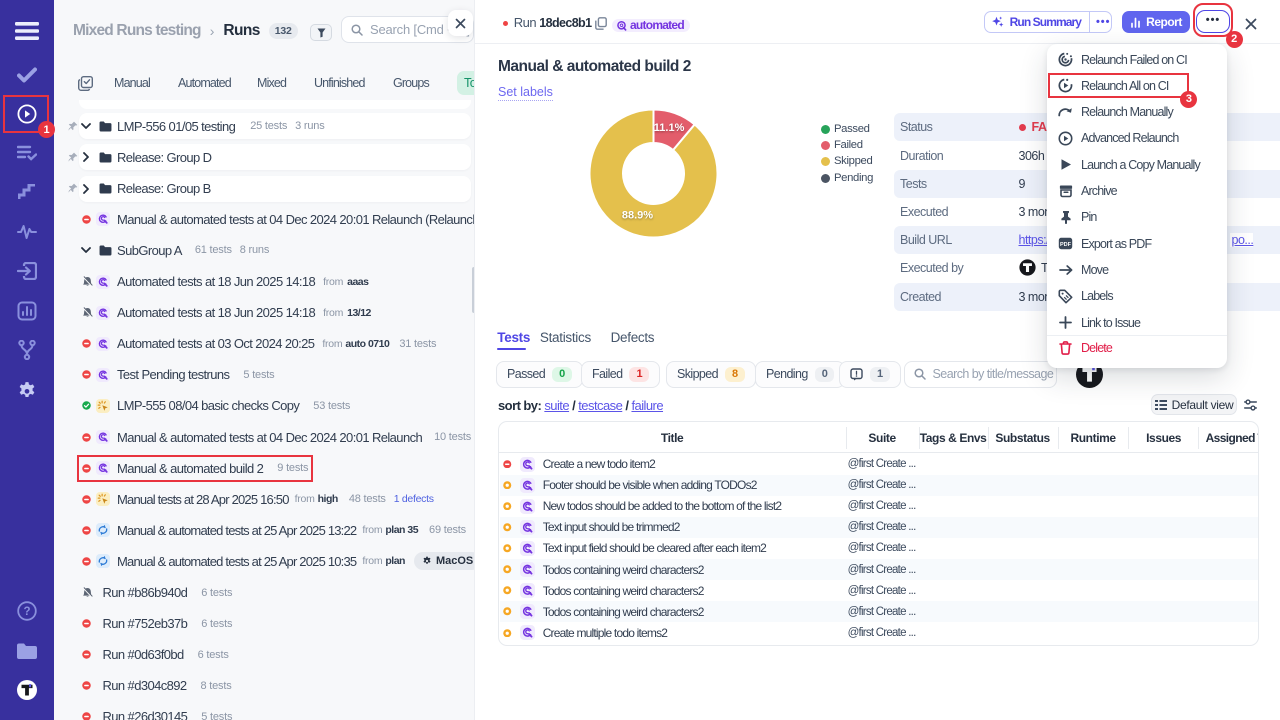 The width and height of the screenshot is (1280, 720). What do you see at coordinates (1066, 245) in the screenshot?
I see `svg-text: PDF` at bounding box center [1066, 245].